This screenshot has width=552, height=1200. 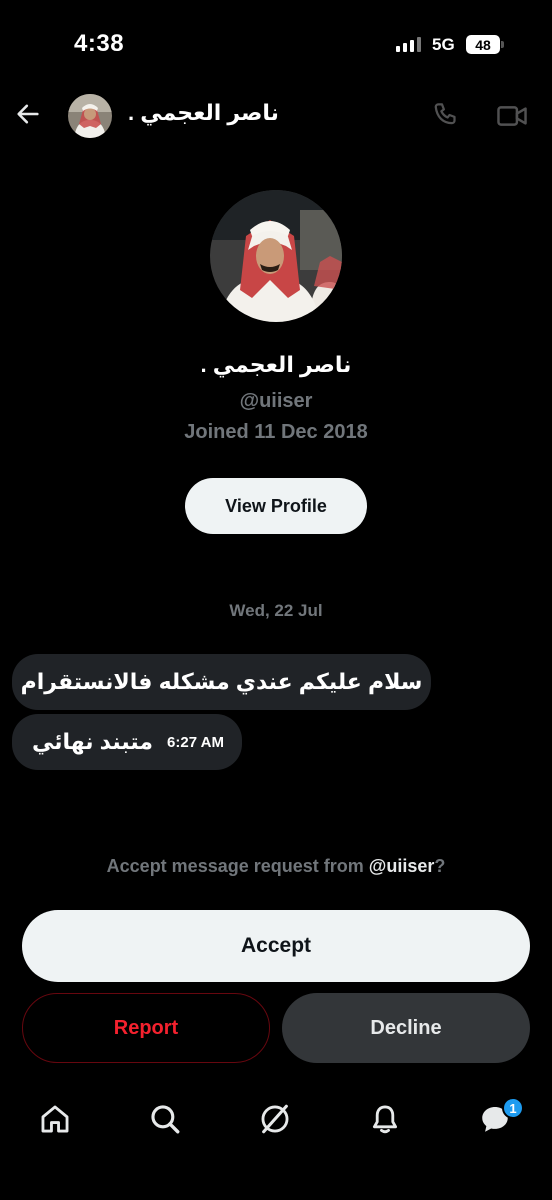 What do you see at coordinates (443, 44) in the screenshot?
I see `network-label: 5G` at bounding box center [443, 44].